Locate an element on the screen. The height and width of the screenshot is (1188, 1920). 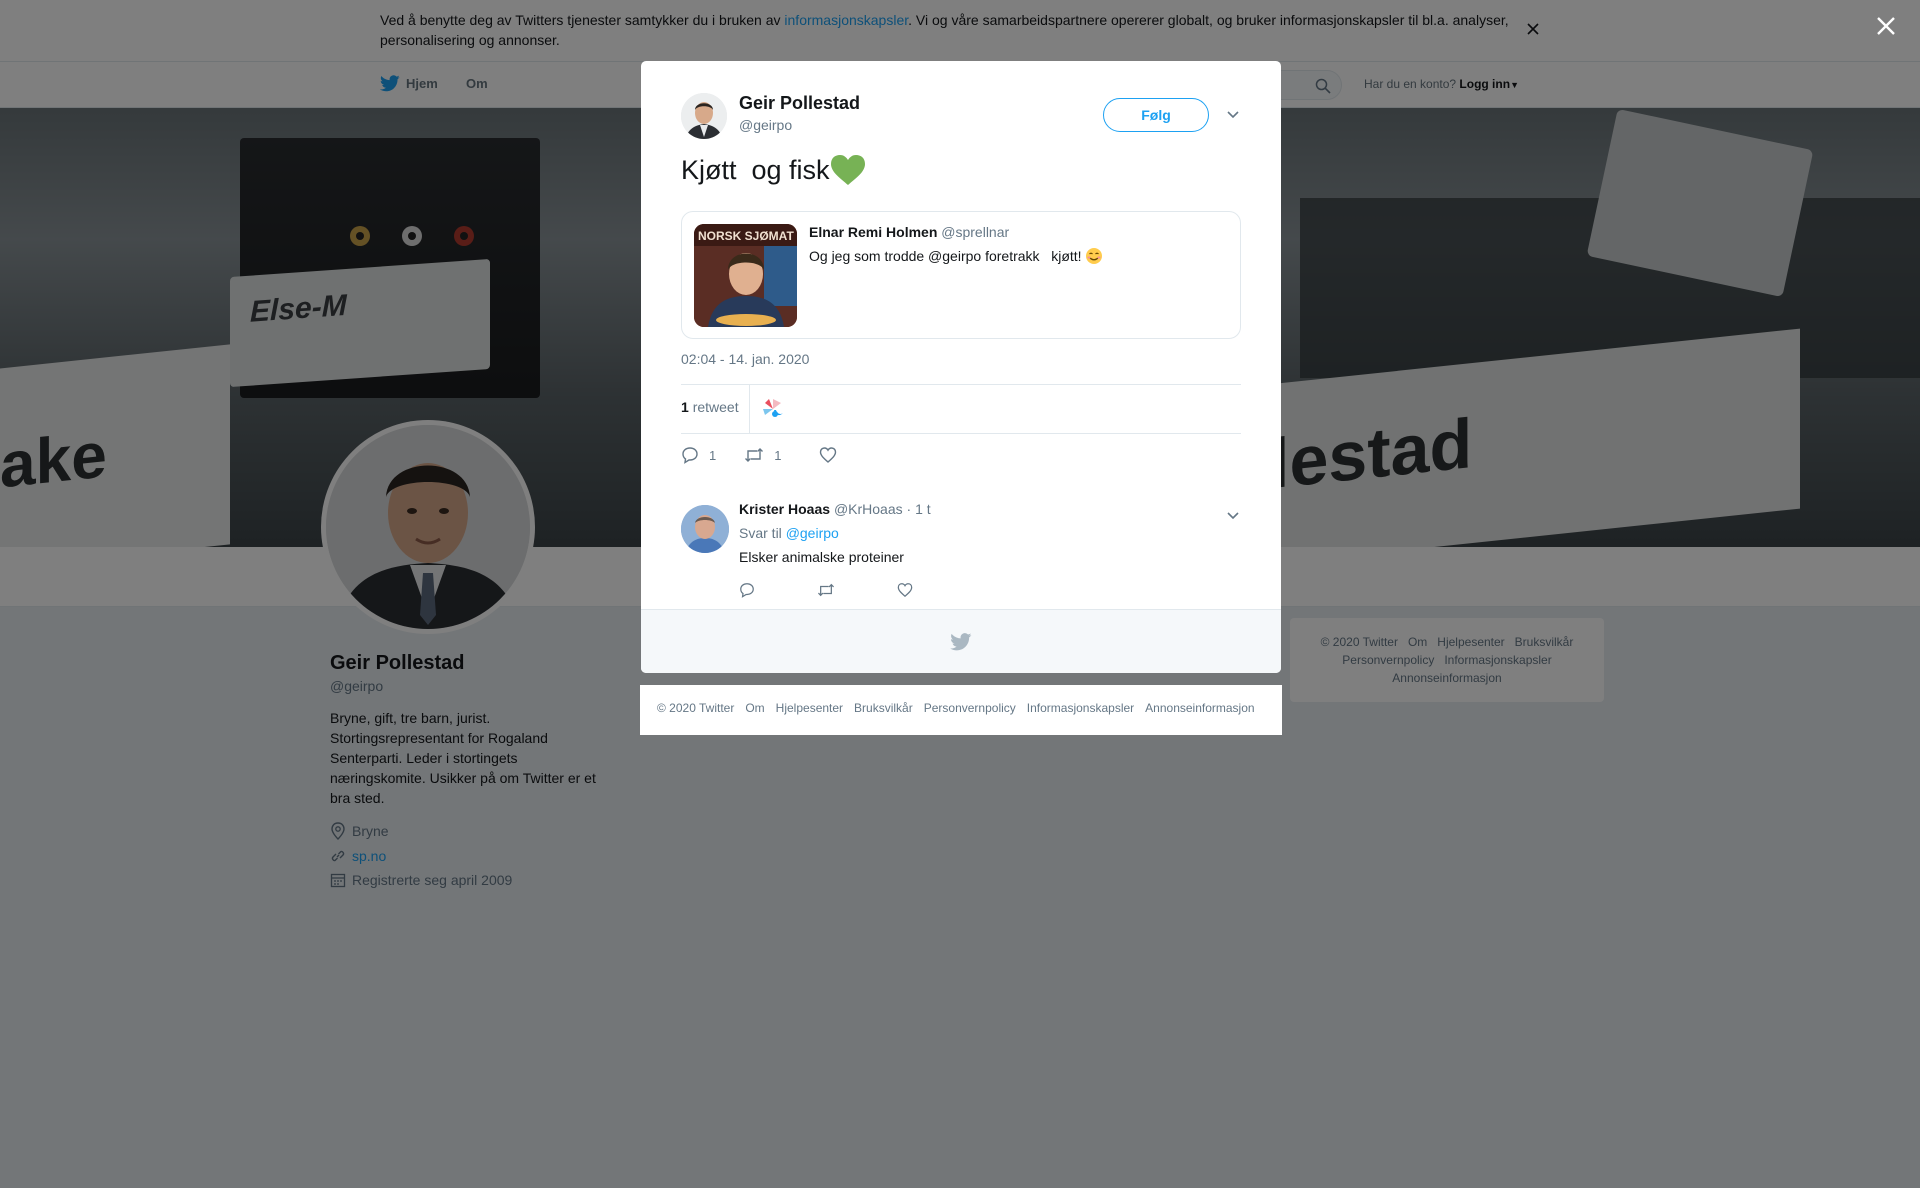
author-avatar is located at coordinates (704, 116).